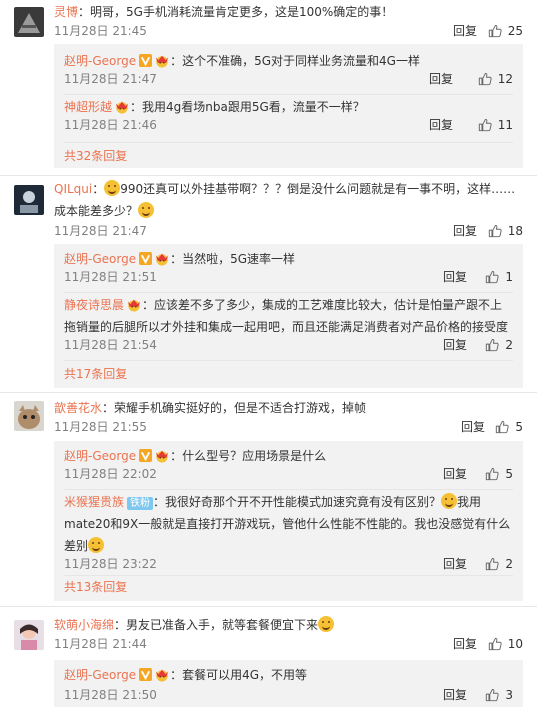 This screenshot has height=708, width=537. Describe the element at coordinates (100, 31) in the screenshot. I see `comment-time: 11月28日 21:45` at that location.